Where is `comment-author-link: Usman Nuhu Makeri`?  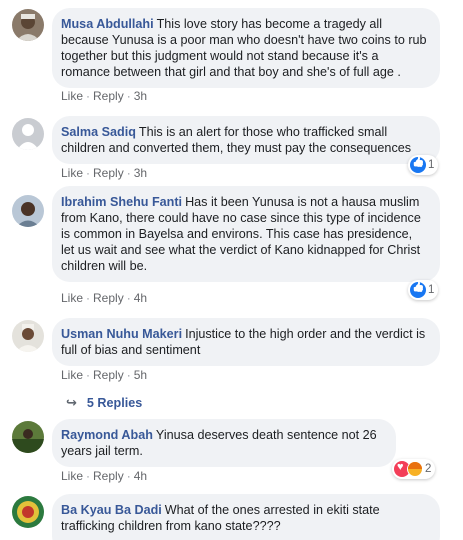
comment-author-link: Usman Nuhu Makeri is located at coordinates (121, 334).